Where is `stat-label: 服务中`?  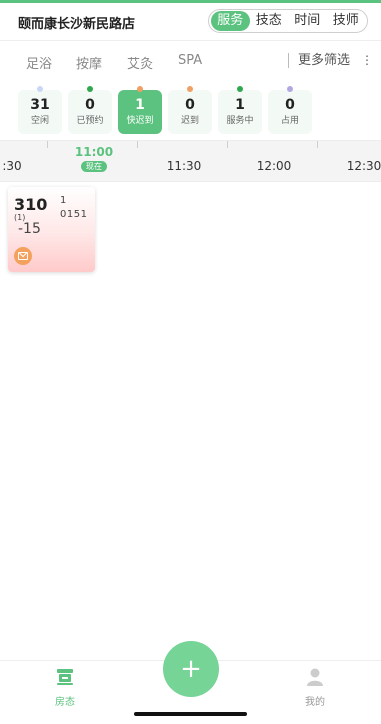 stat-label: 服务中 is located at coordinates (240, 121).